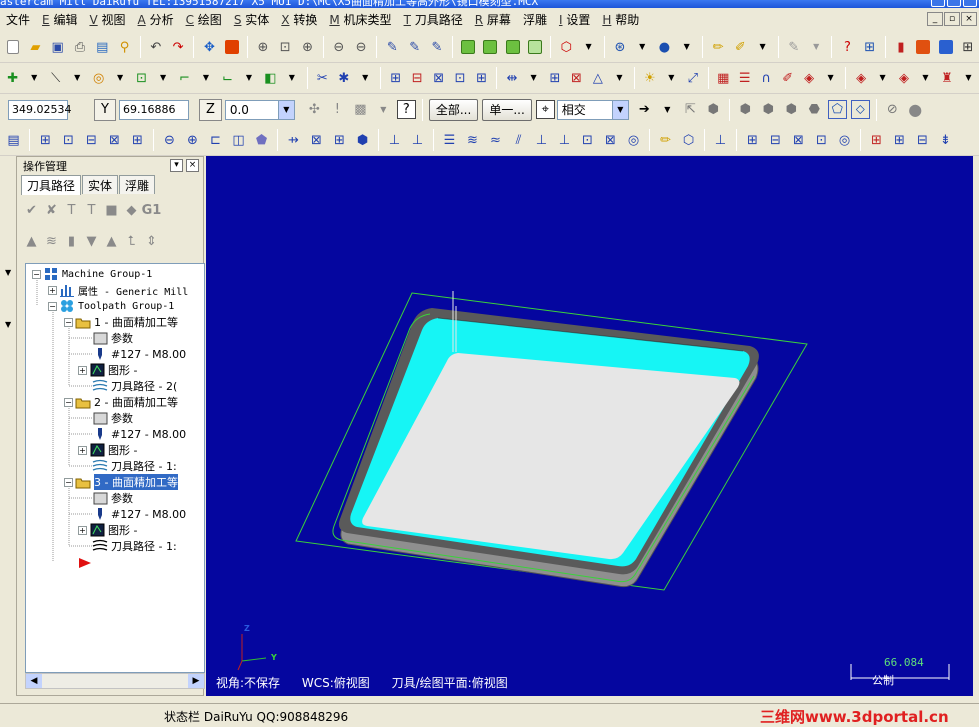 The image size is (979, 727). What do you see at coordinates (192, 140) in the screenshot?
I see `sweep-icon: ⊕` at bounding box center [192, 140].